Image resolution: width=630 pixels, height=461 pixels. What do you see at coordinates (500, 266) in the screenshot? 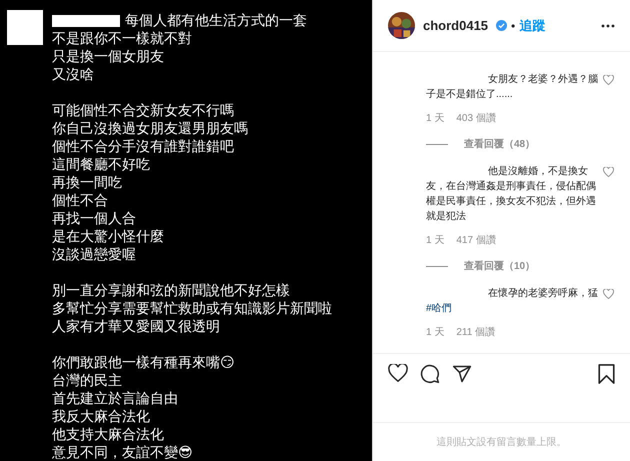
I see `view-replies-link: 查看回覆（10）` at bounding box center [500, 266].